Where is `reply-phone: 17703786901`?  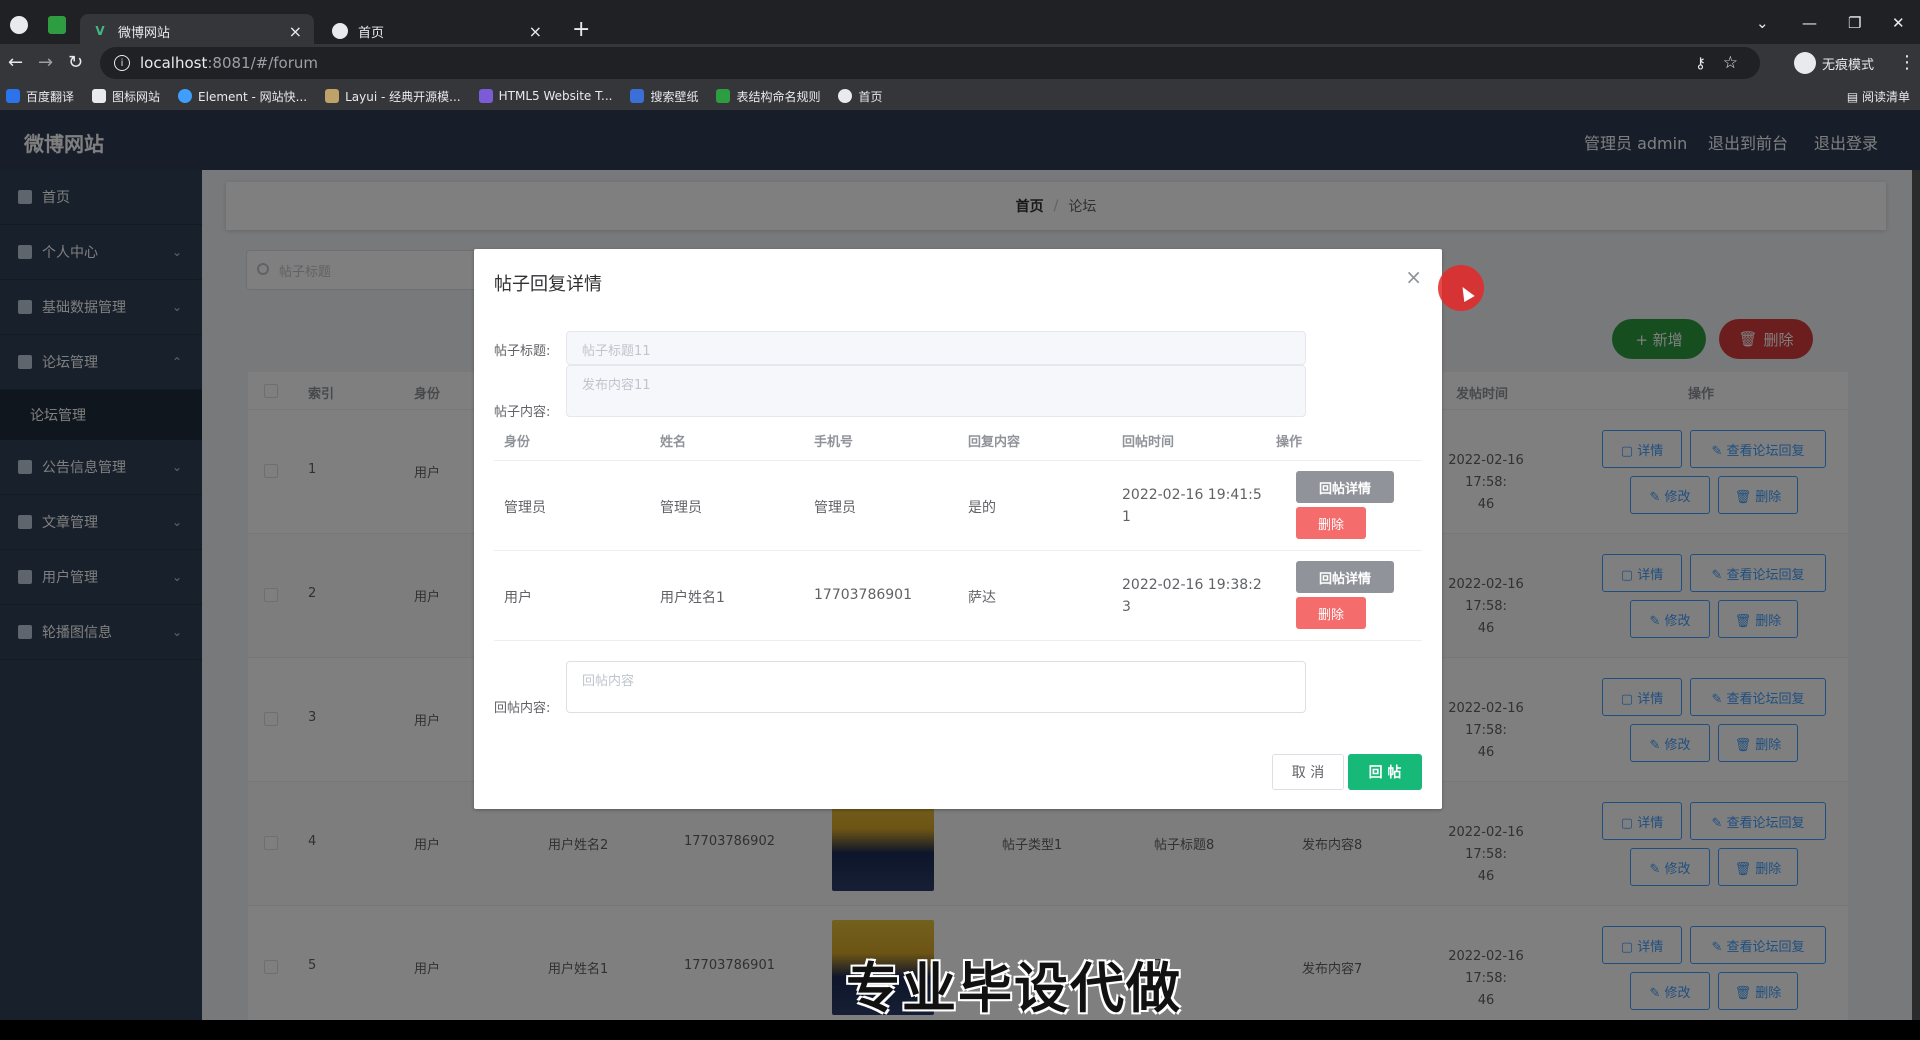
reply-phone: 17703786901 is located at coordinates (863, 595).